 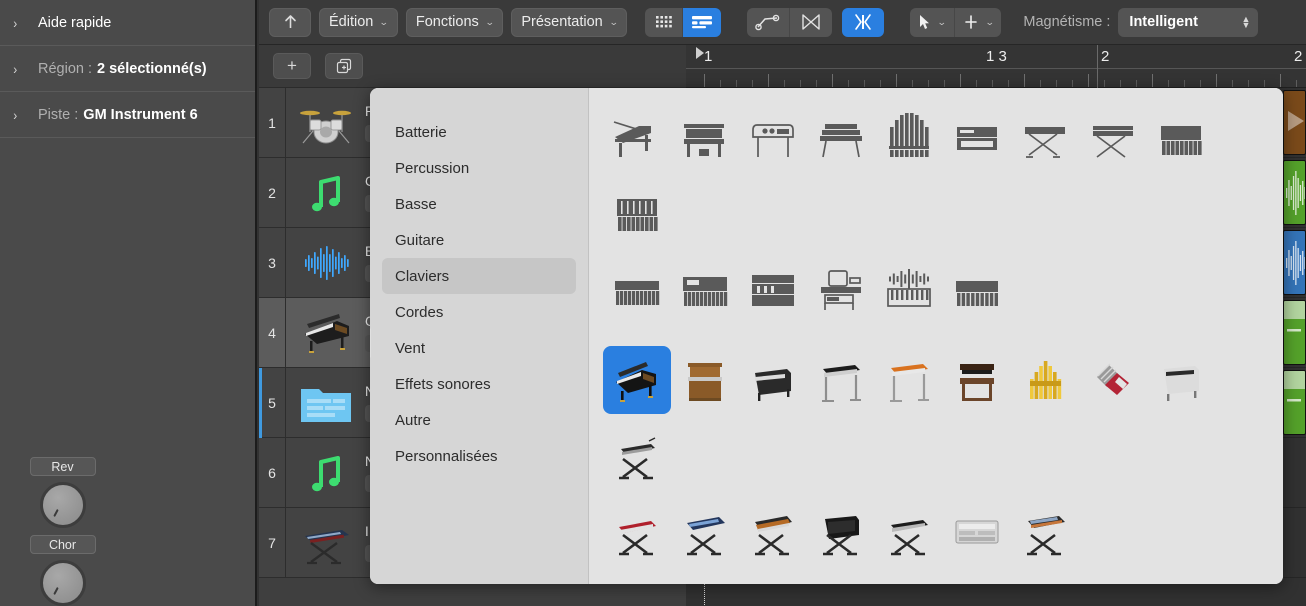 What do you see at coordinates (127, 115) in the screenshot?
I see `inspector-row-track: › Piste : GM Instrument 6` at bounding box center [127, 115].